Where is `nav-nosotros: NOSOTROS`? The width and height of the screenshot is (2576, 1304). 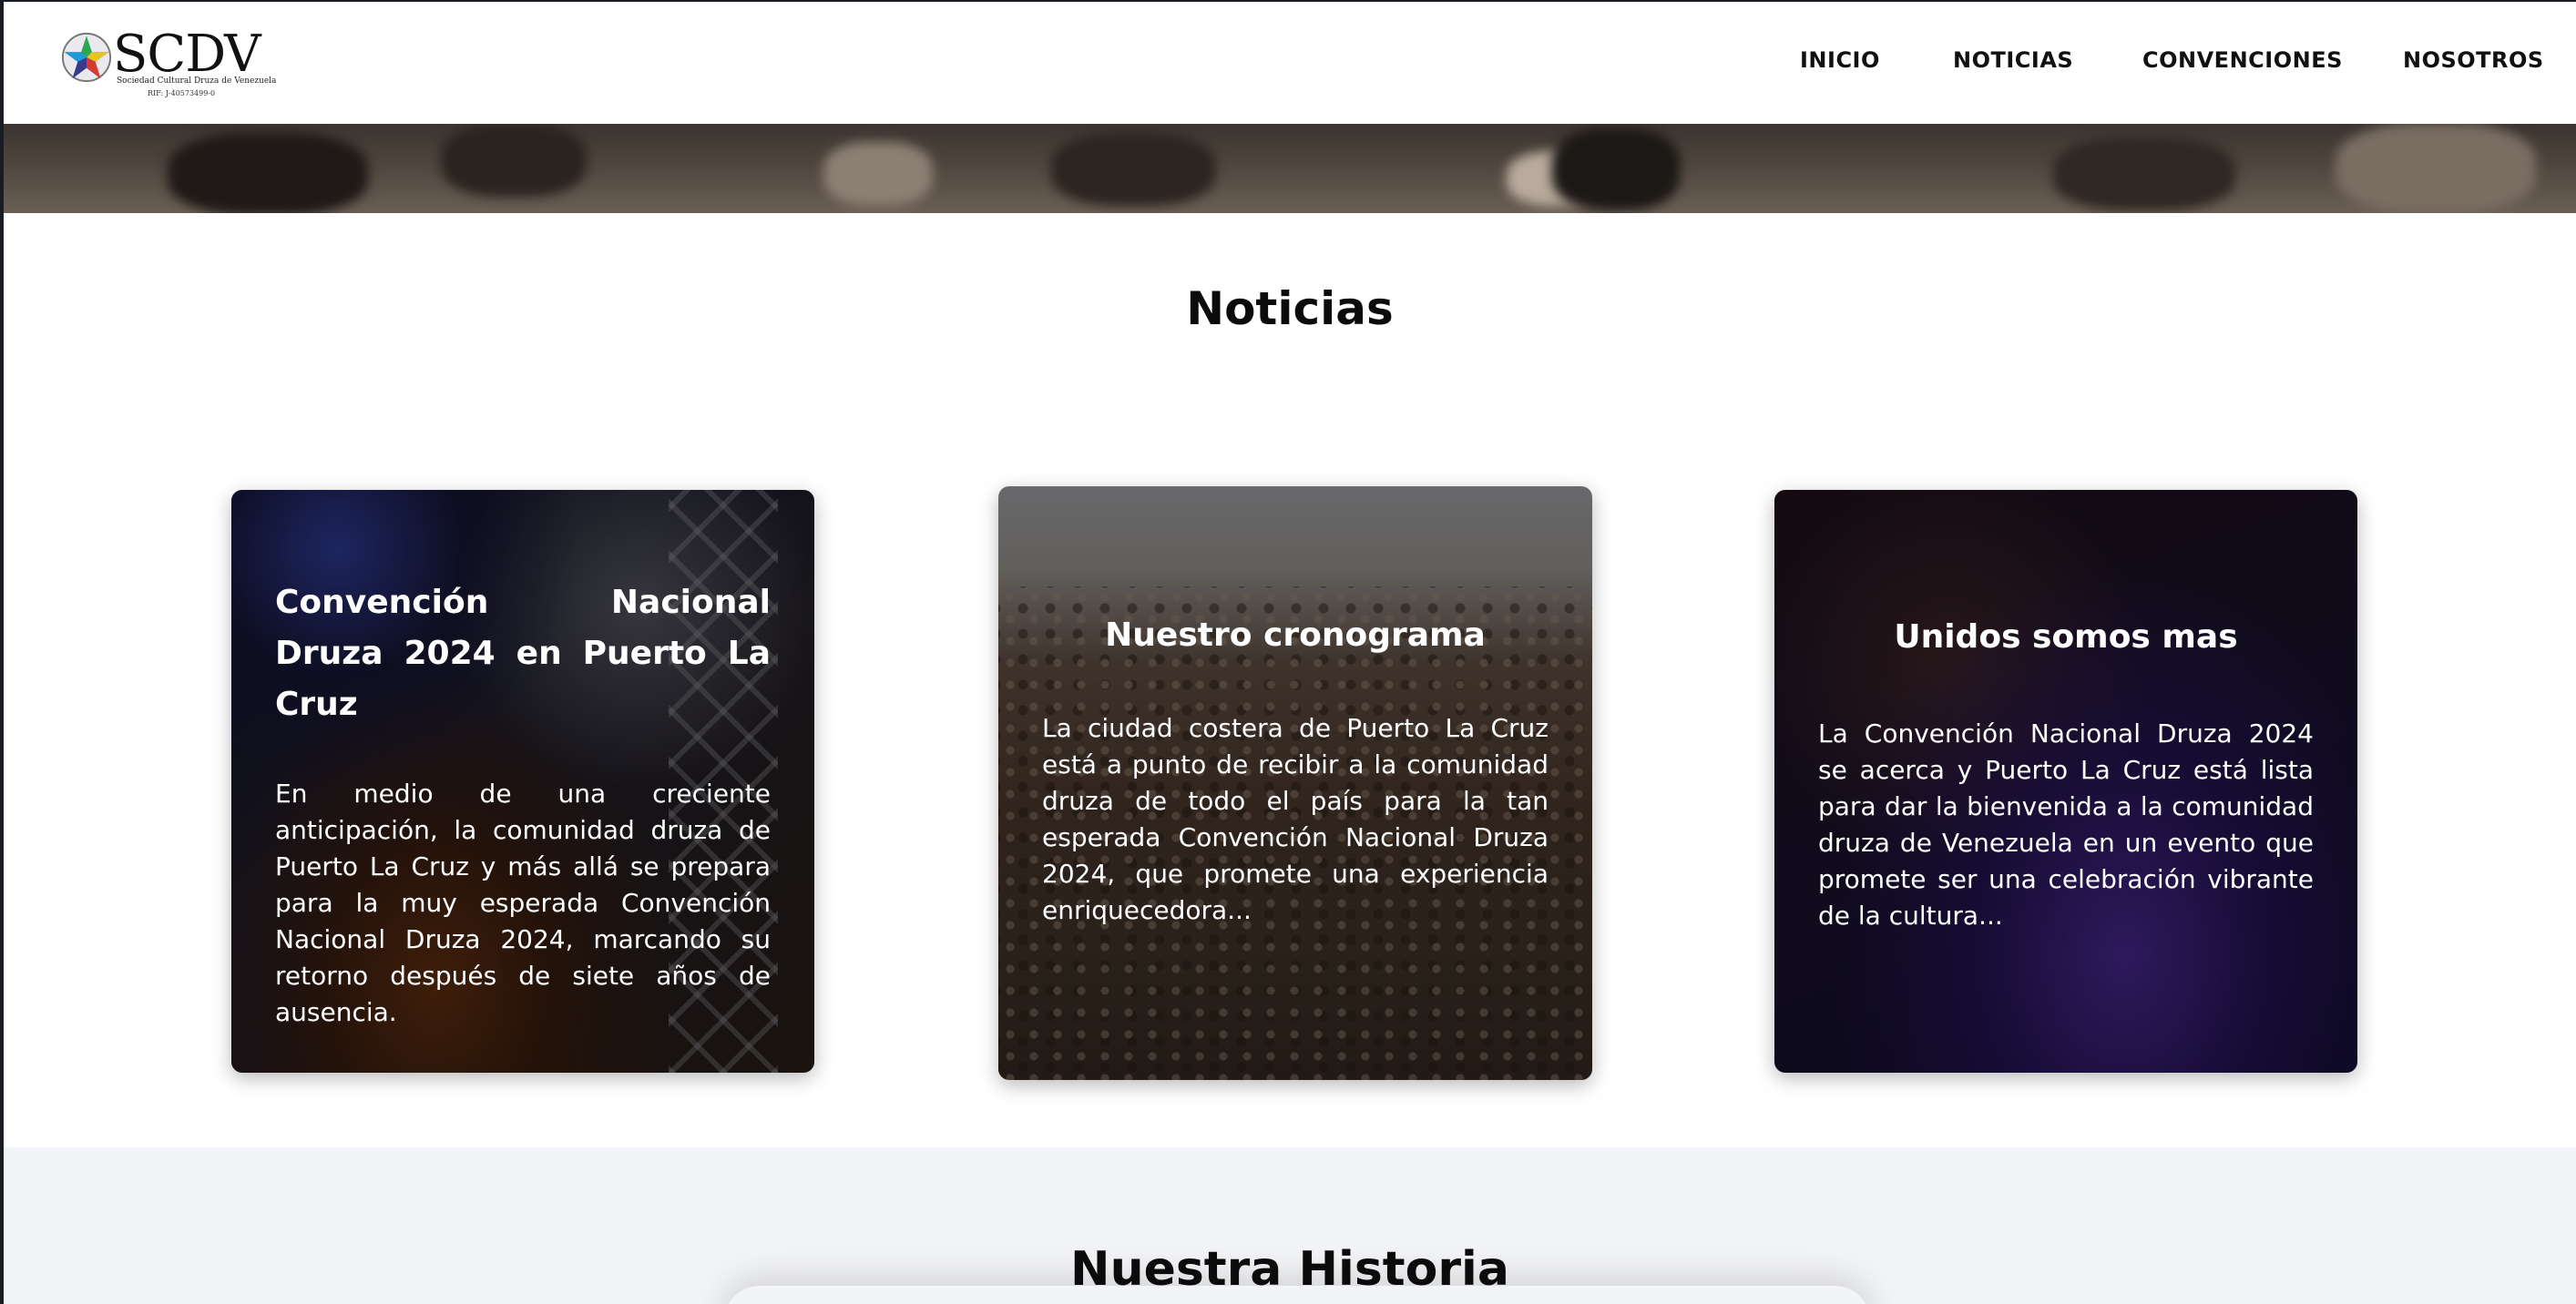
nav-nosotros: NOSOTROS is located at coordinates (2473, 62).